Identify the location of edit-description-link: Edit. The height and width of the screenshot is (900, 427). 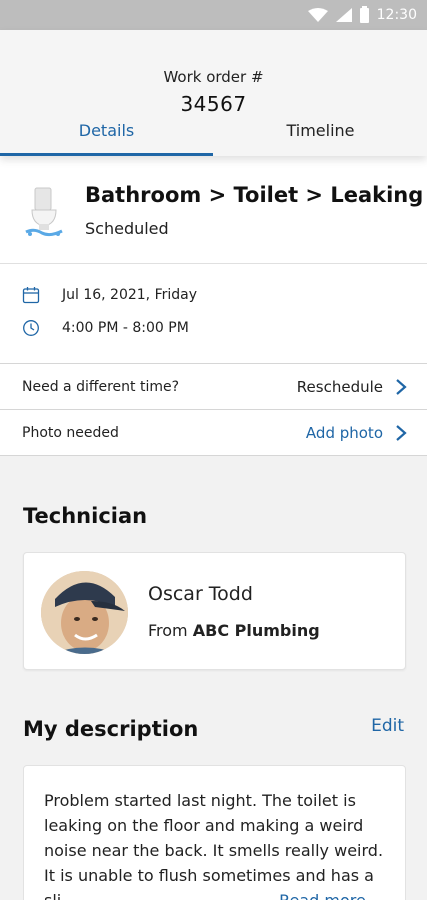
(387, 726).